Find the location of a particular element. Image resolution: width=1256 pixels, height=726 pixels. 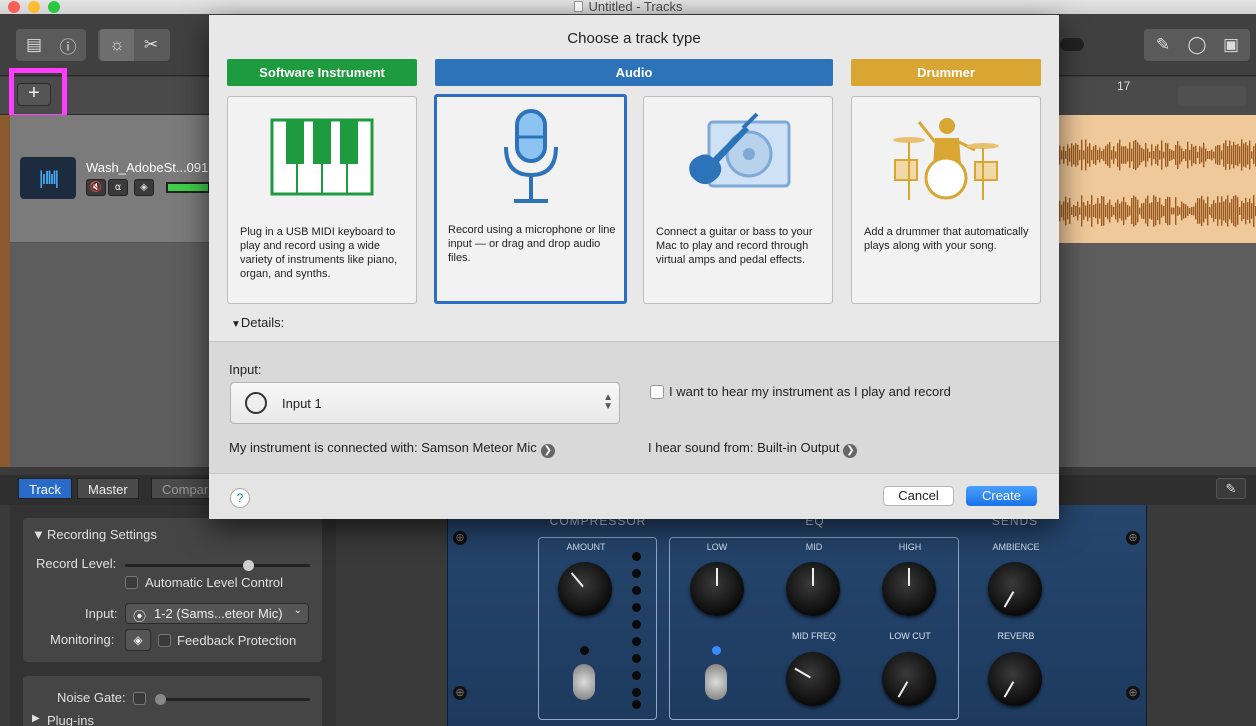

category-audio: Audio is located at coordinates (634, 72).